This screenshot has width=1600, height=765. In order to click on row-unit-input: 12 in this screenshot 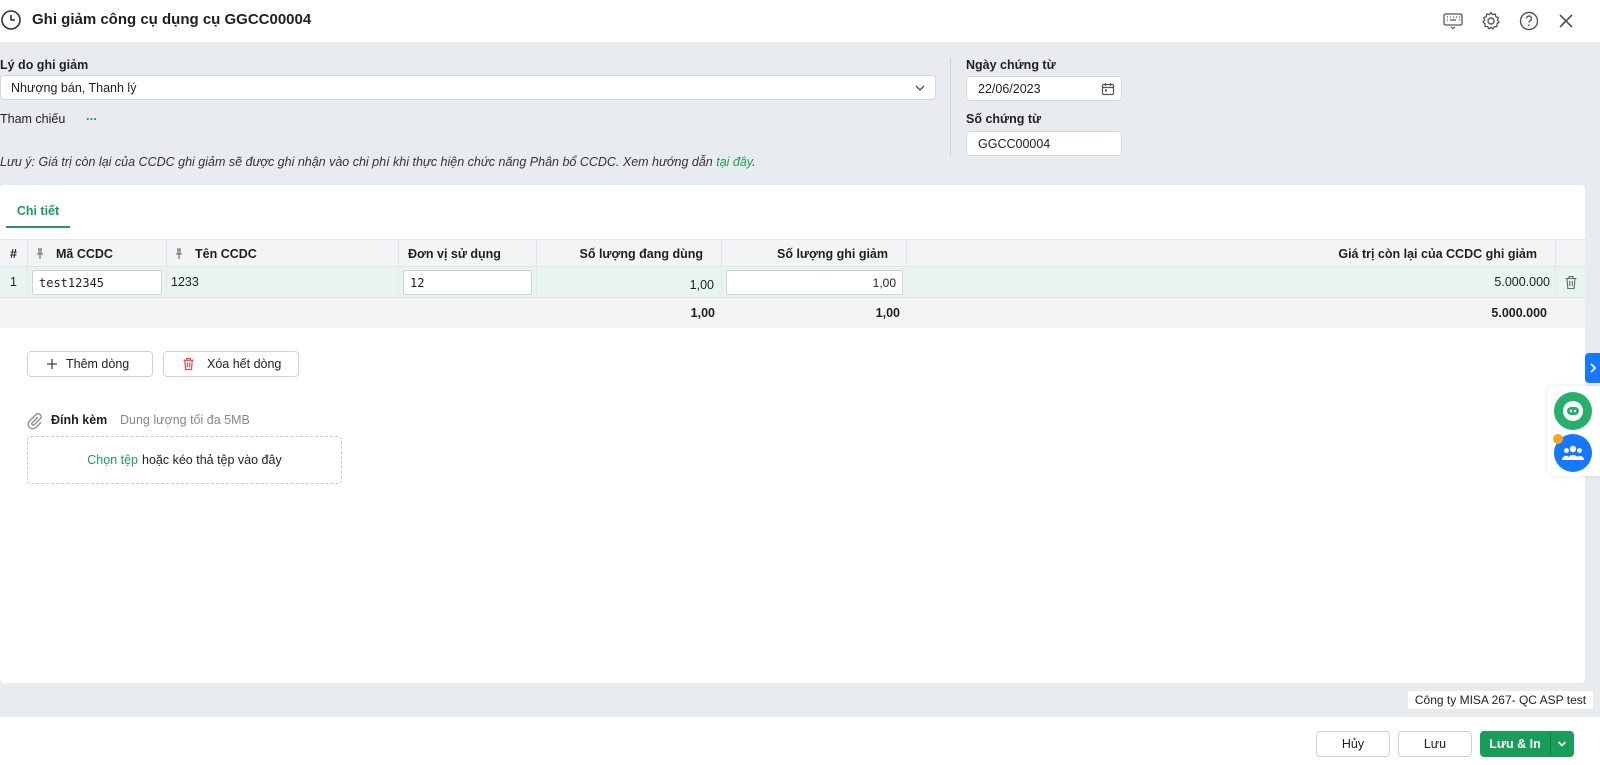, I will do `click(467, 282)`.